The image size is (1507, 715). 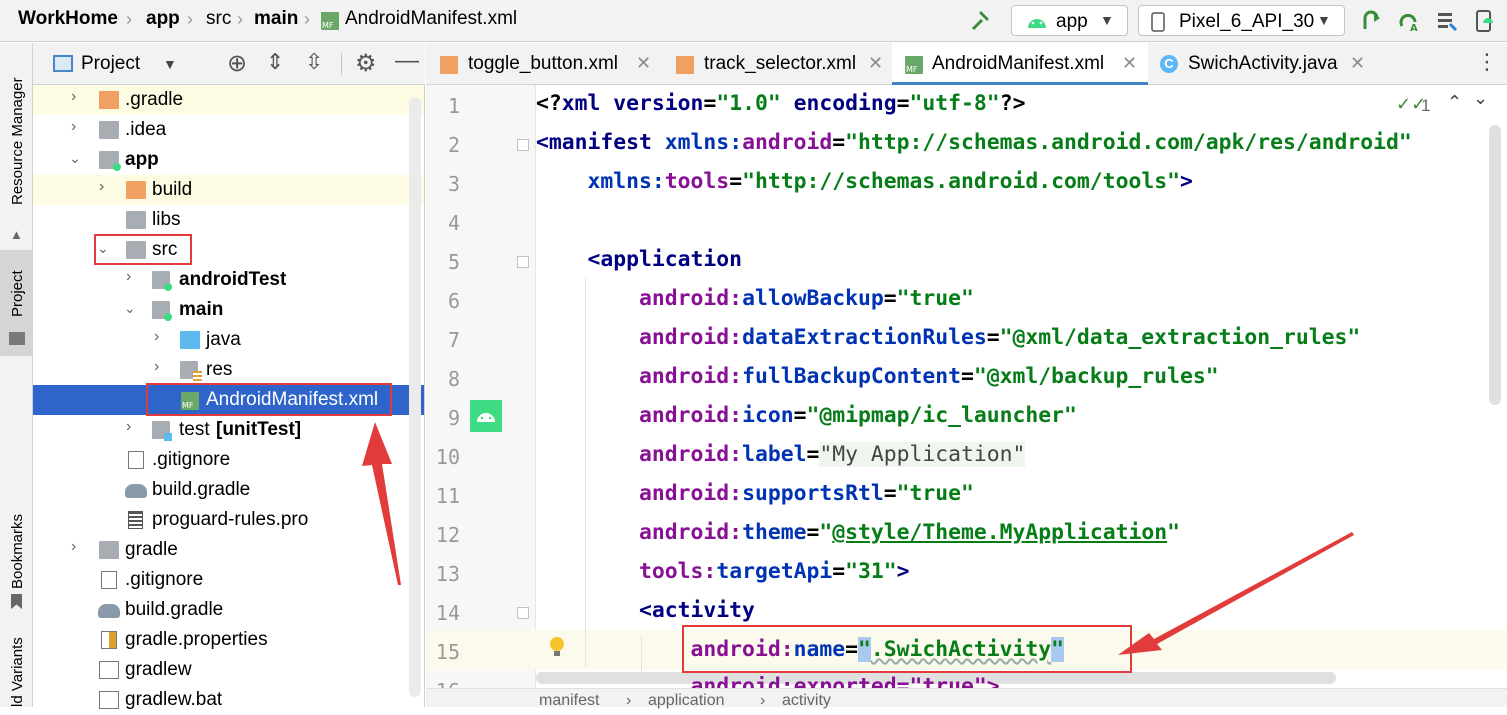 What do you see at coordinates (1484, 21) in the screenshot?
I see `device-manager-icon` at bounding box center [1484, 21].